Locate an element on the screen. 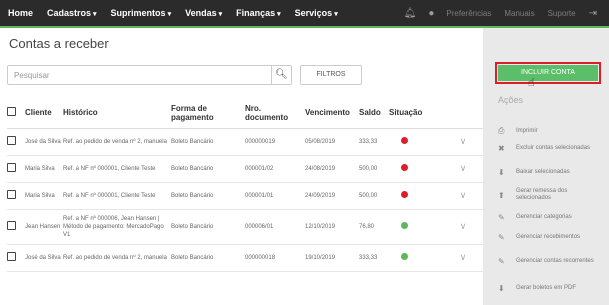 This screenshot has width=609, height=305. nav-financas: Finanças ▾ is located at coordinates (258, 13).